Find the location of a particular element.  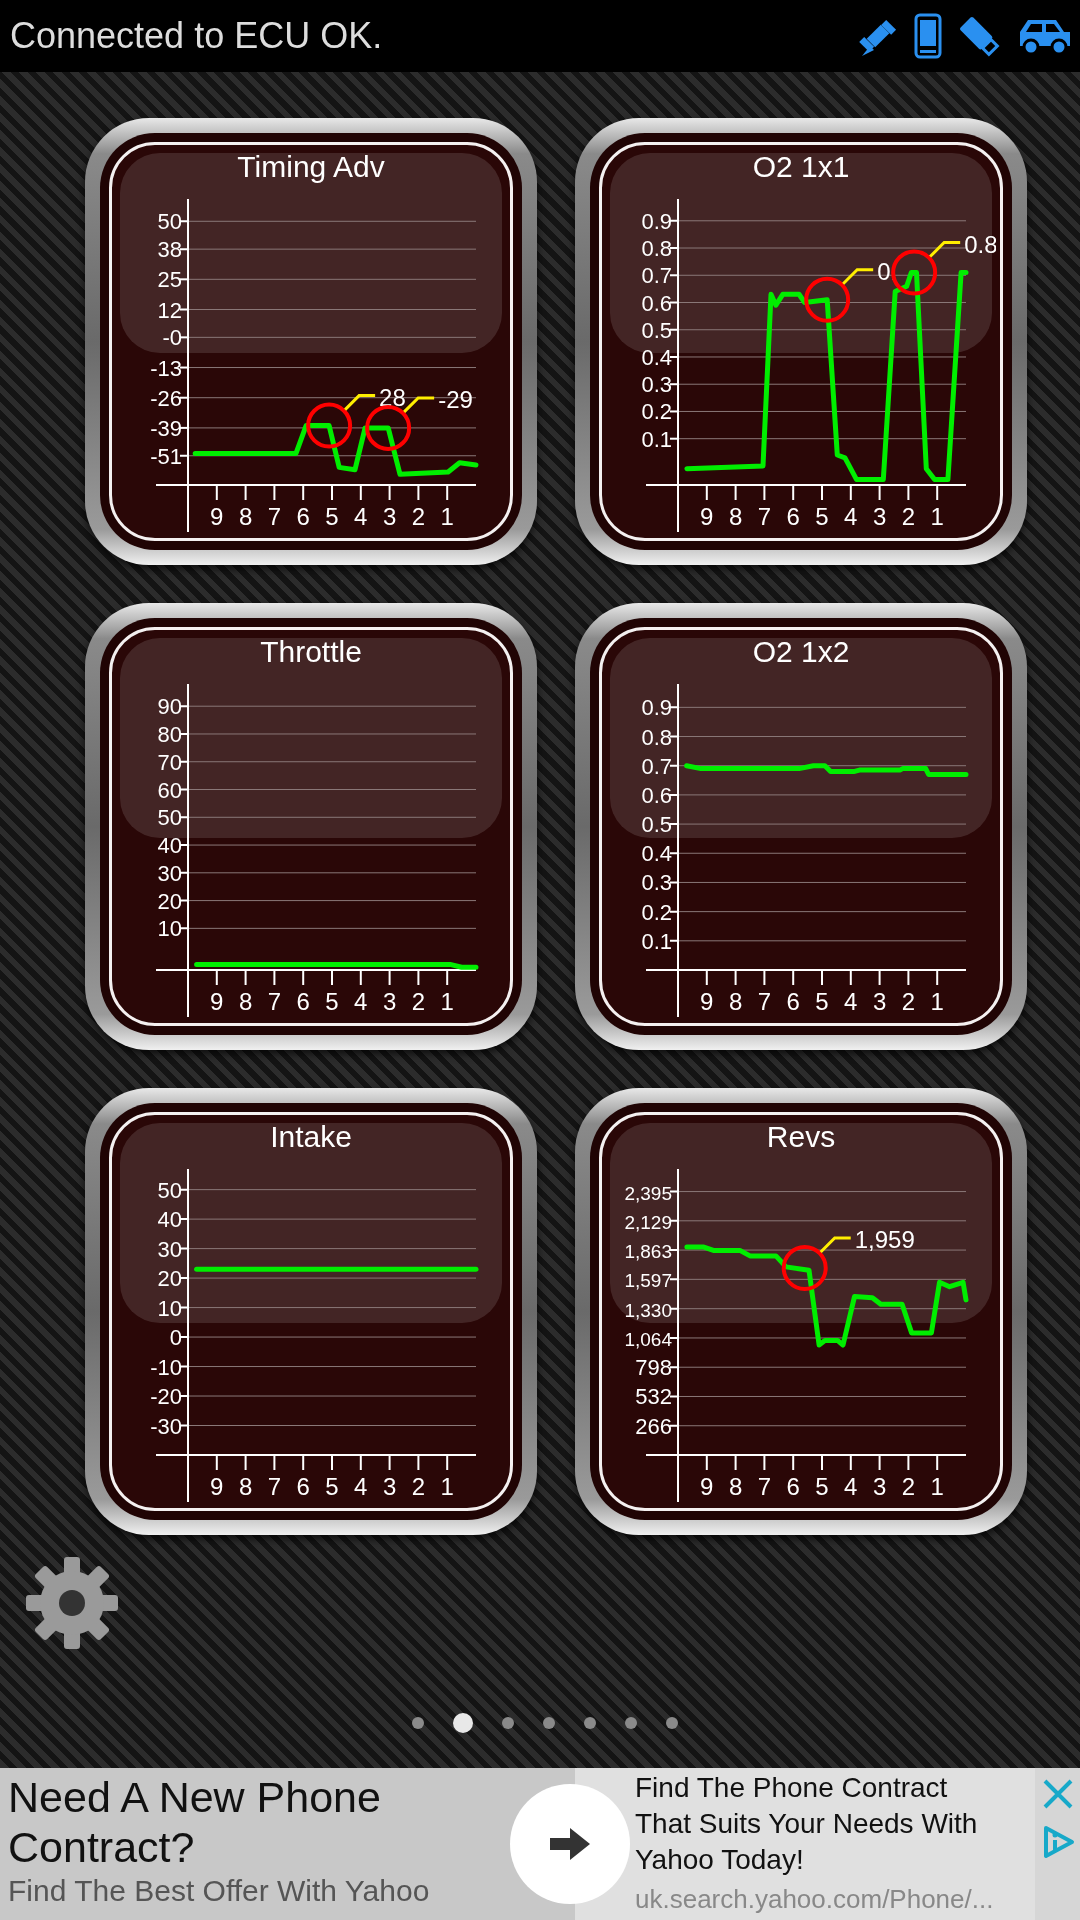

tick-label: 2,395 is located at coordinates (648, 1193).